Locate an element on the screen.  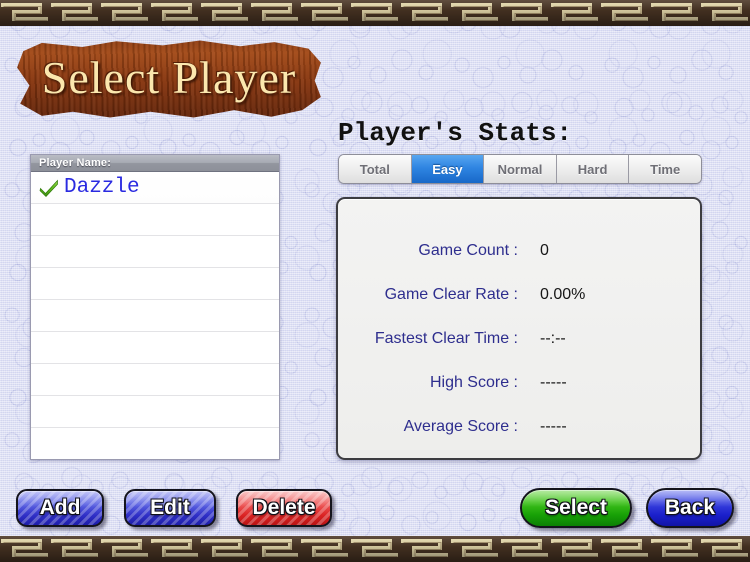
page-title-sign: Select Player is located at coordinates (169, 79).